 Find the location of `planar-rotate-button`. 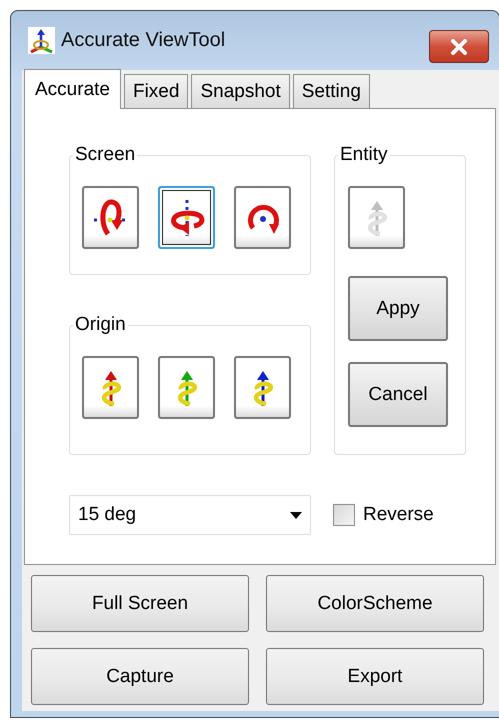

planar-rotate-button is located at coordinates (262, 217).